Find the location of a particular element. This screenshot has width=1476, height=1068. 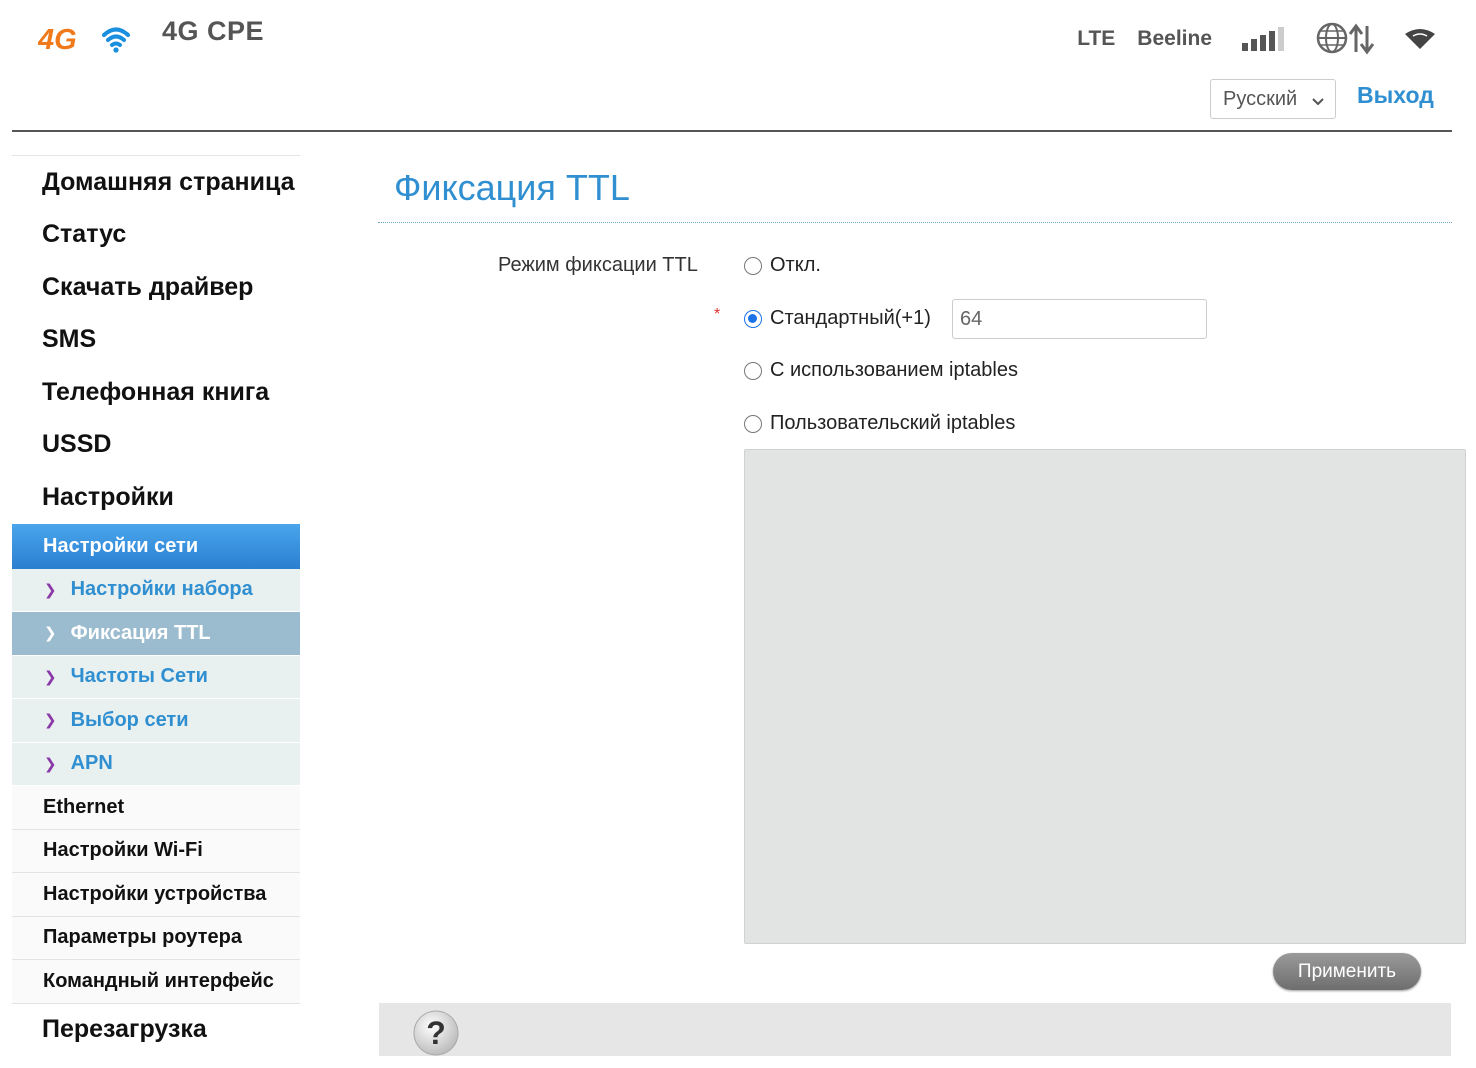

wifi-status-icon is located at coordinates (1420, 39).